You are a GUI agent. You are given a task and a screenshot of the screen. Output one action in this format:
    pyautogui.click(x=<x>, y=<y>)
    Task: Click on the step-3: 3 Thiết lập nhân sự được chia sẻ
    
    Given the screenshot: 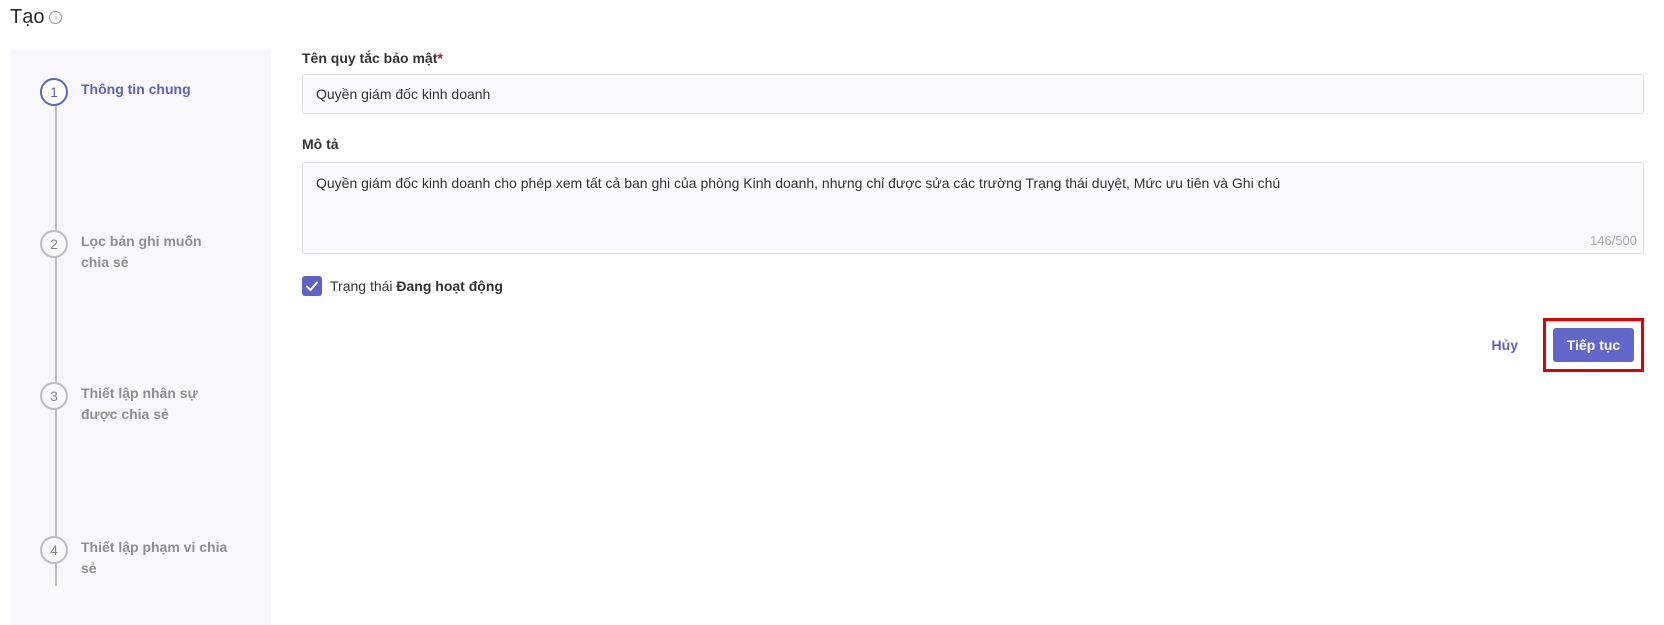 What is the action you would take?
    pyautogui.click(x=135, y=403)
    